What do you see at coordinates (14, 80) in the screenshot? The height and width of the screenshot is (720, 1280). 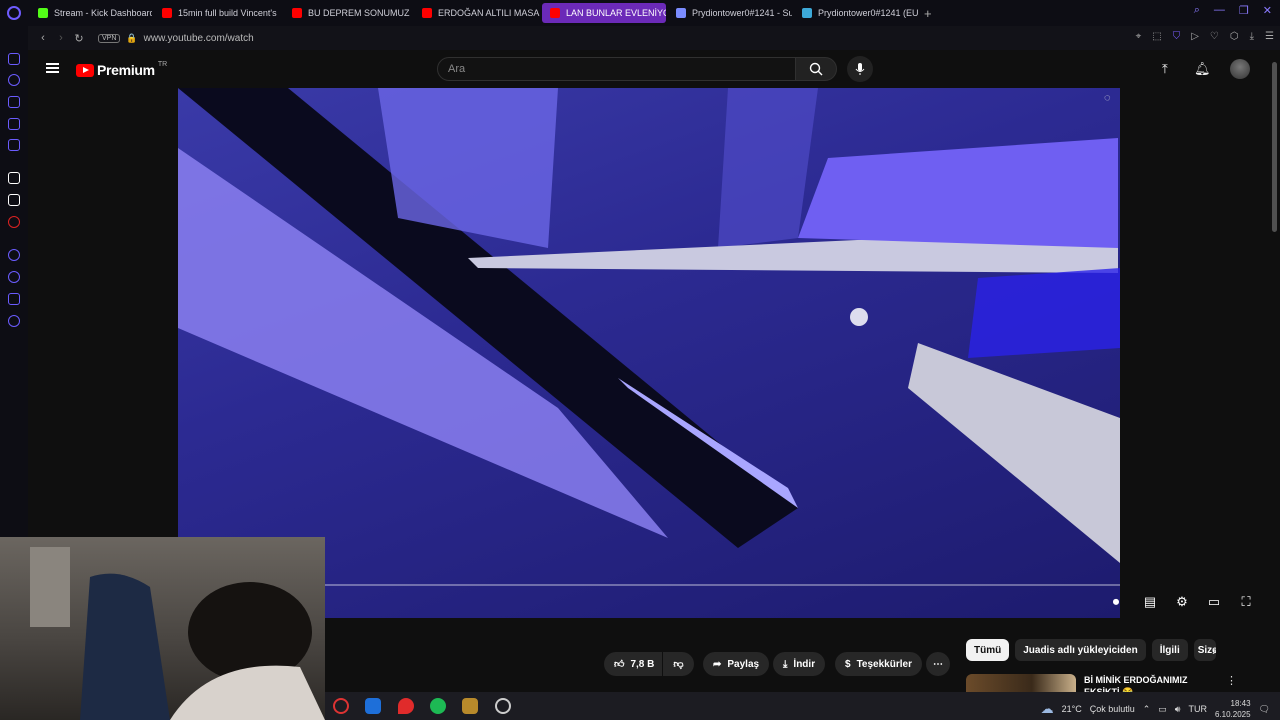 I see `refresh-icon` at bounding box center [14, 80].